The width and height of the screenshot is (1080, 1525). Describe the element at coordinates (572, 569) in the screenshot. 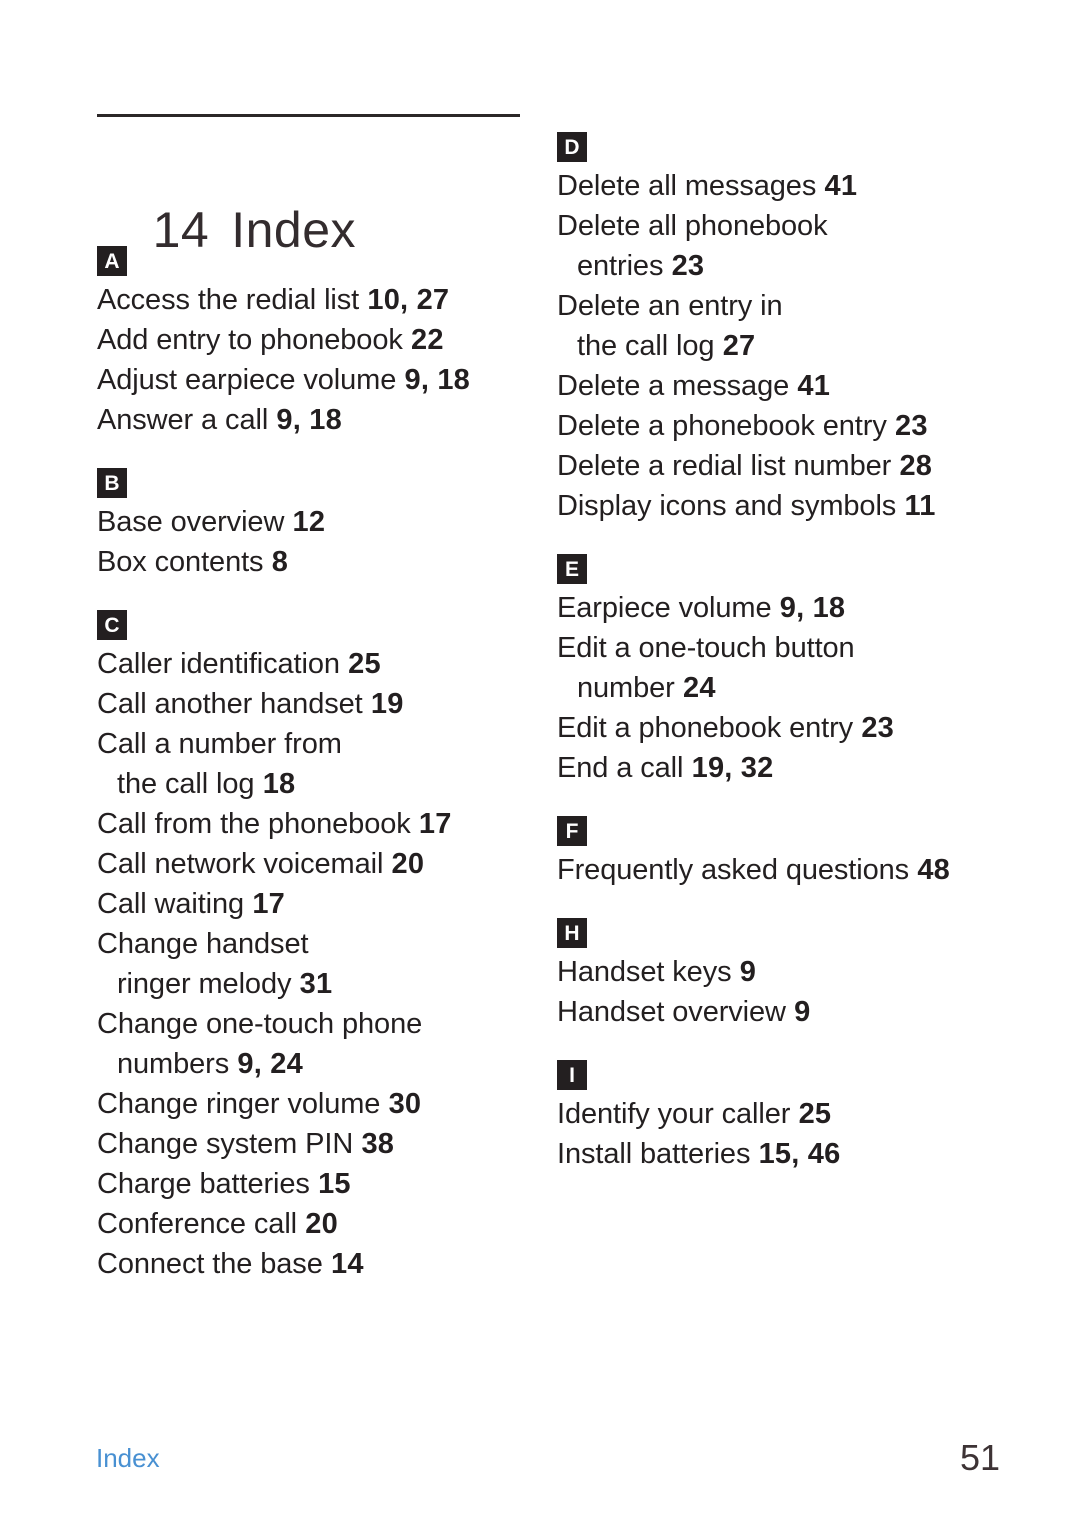

I see `letter-badge-e: E` at that location.